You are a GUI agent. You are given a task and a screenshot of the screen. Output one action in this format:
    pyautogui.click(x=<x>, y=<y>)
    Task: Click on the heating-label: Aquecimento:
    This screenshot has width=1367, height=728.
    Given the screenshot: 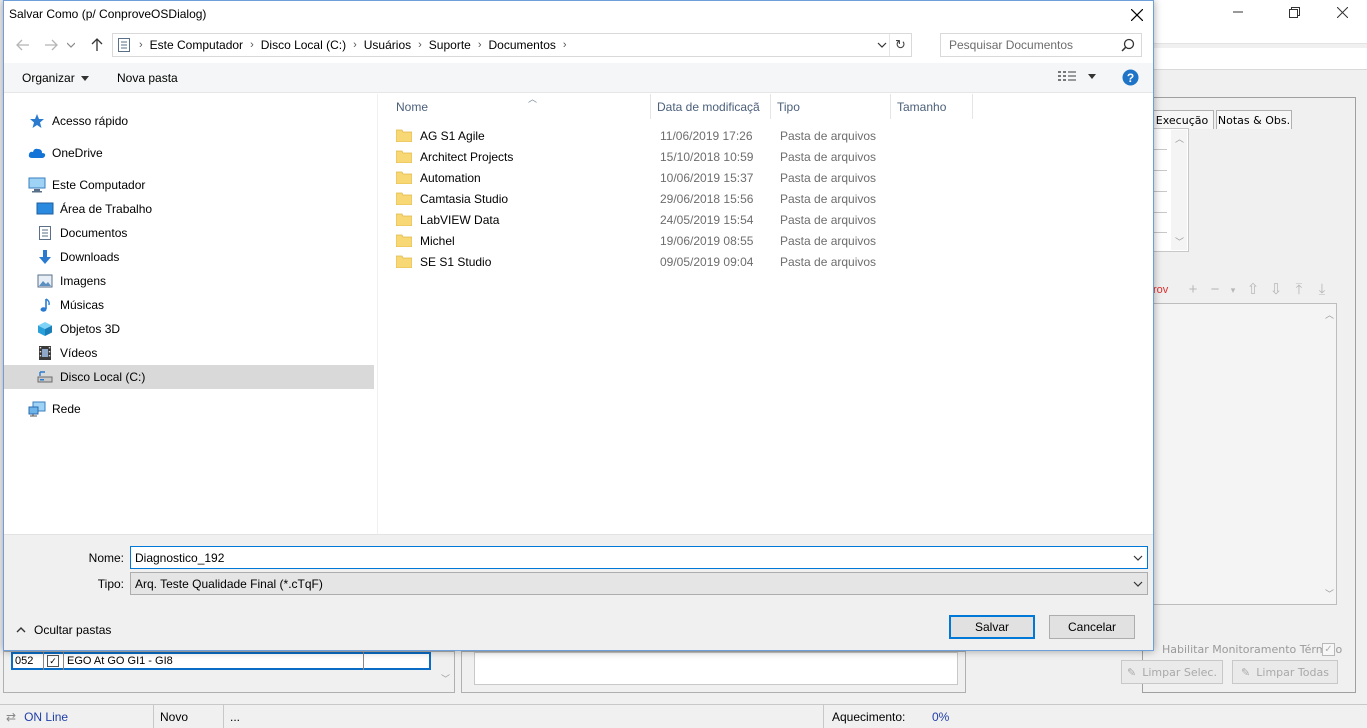 What is the action you would take?
    pyautogui.click(x=868, y=716)
    